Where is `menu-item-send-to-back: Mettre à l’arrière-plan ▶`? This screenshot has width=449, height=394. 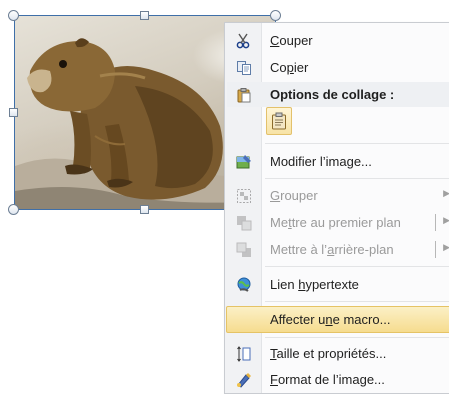 menu-item-send-to-back: Mettre à l’arrière-plan ▶ is located at coordinates (338, 249).